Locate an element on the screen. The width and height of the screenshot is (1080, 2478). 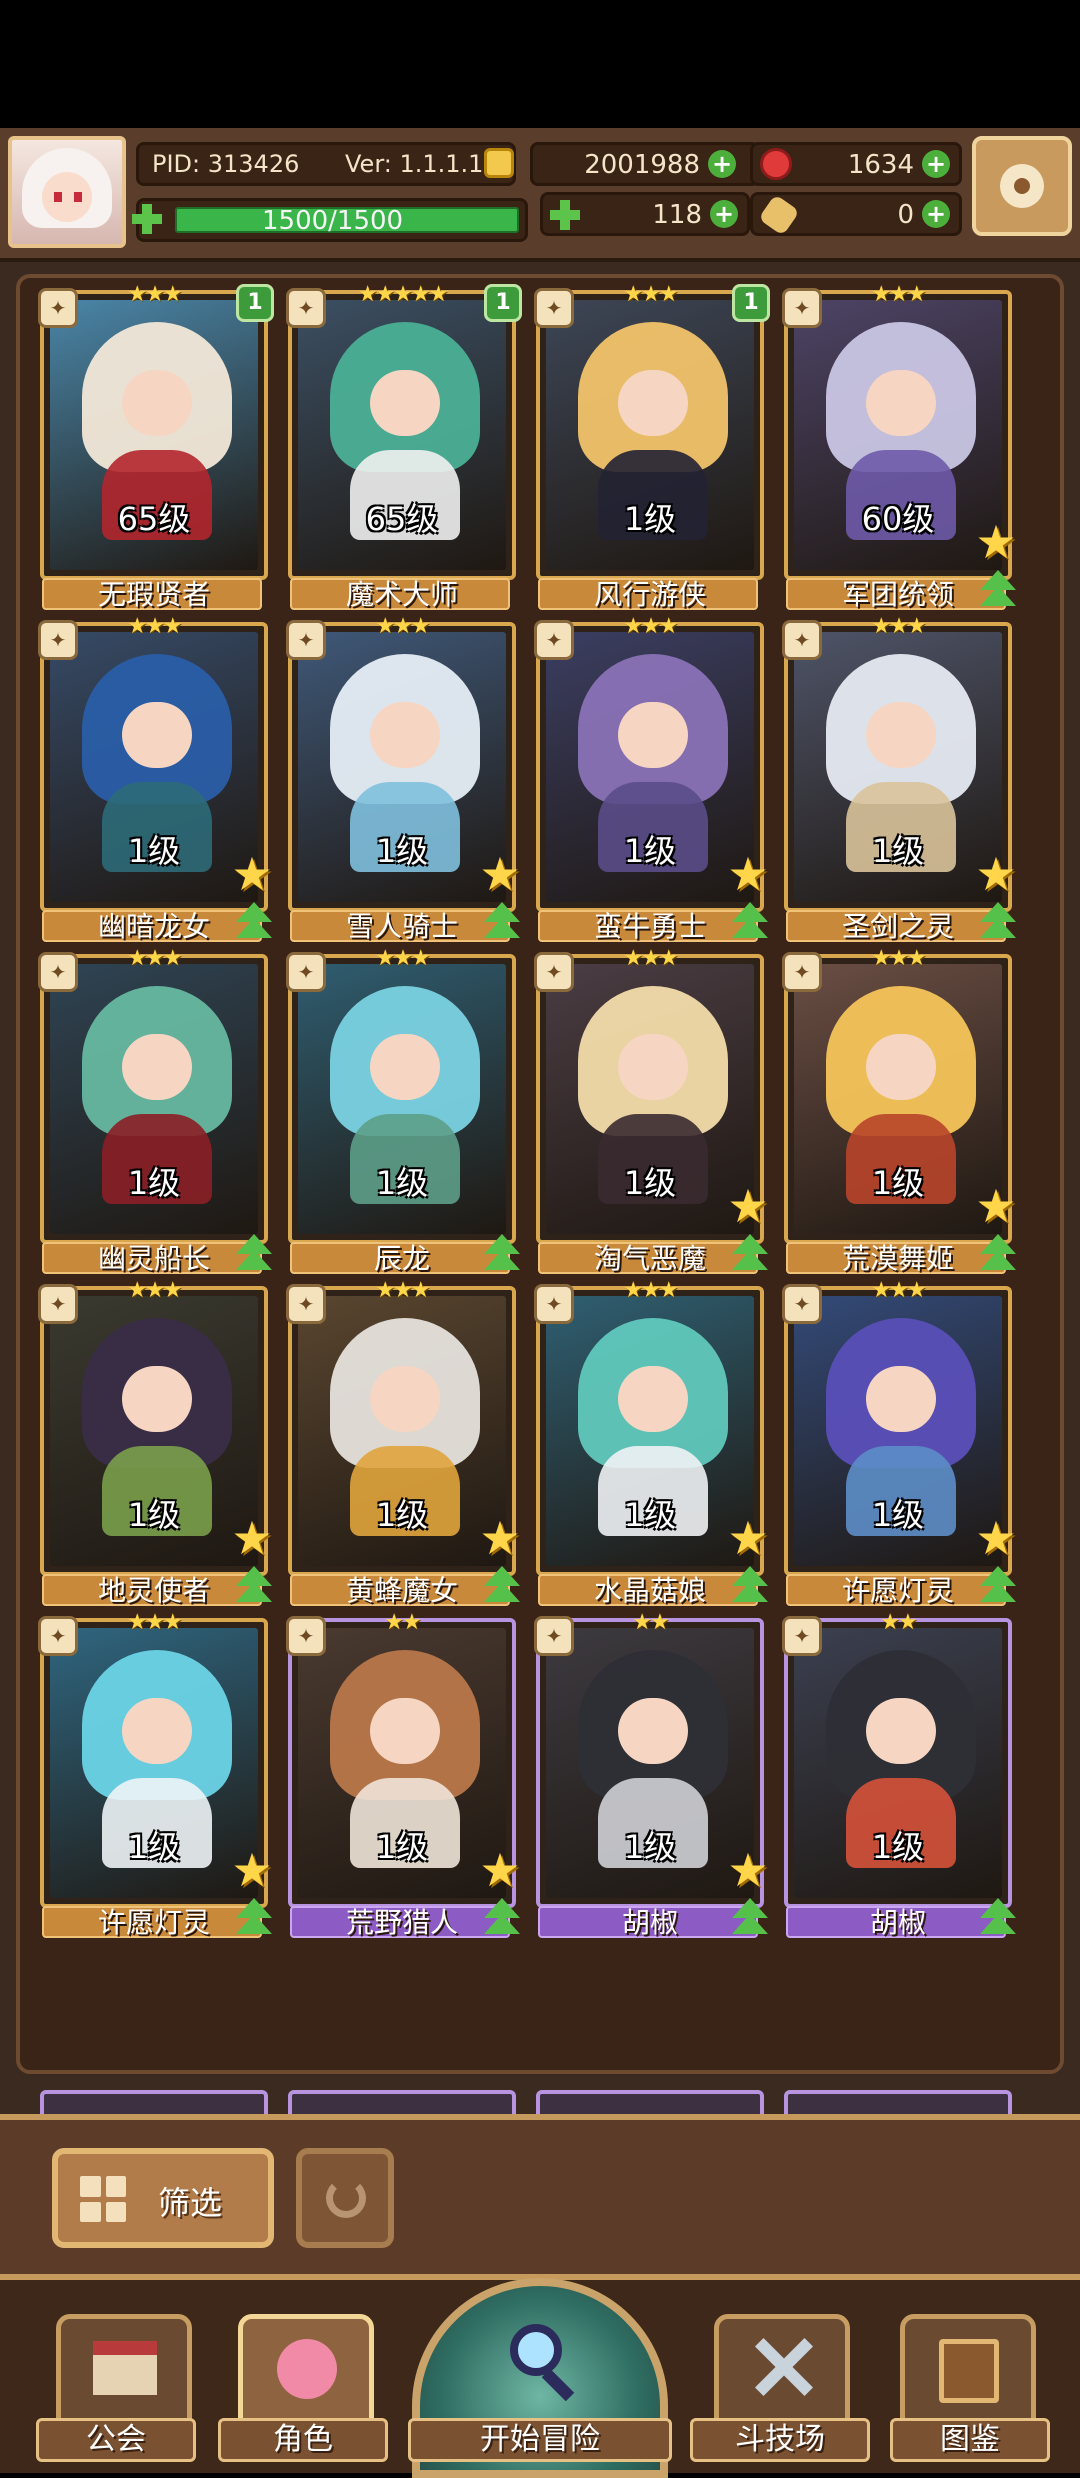
settings-button is located at coordinates (1022, 186).